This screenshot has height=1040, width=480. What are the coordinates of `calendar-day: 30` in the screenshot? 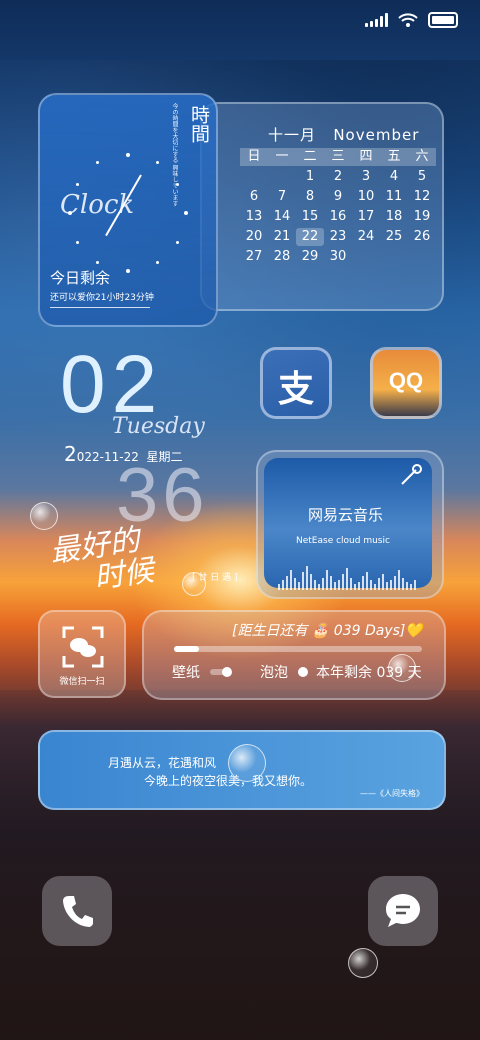 It's located at (338, 257).